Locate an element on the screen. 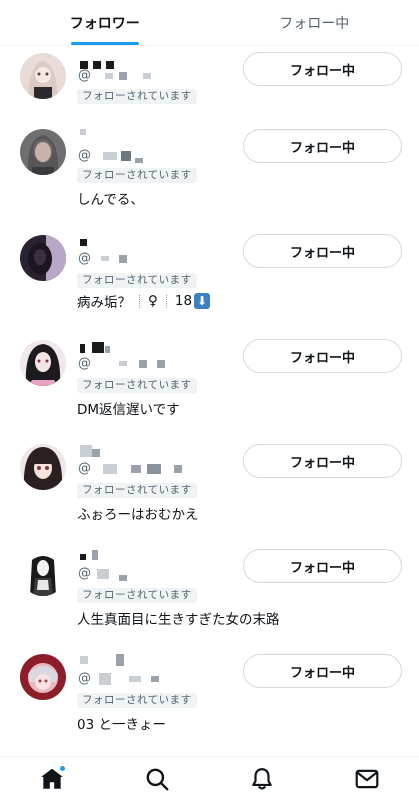 The height and width of the screenshot is (800, 419). tab-following: フォロー中 is located at coordinates (314, 22).